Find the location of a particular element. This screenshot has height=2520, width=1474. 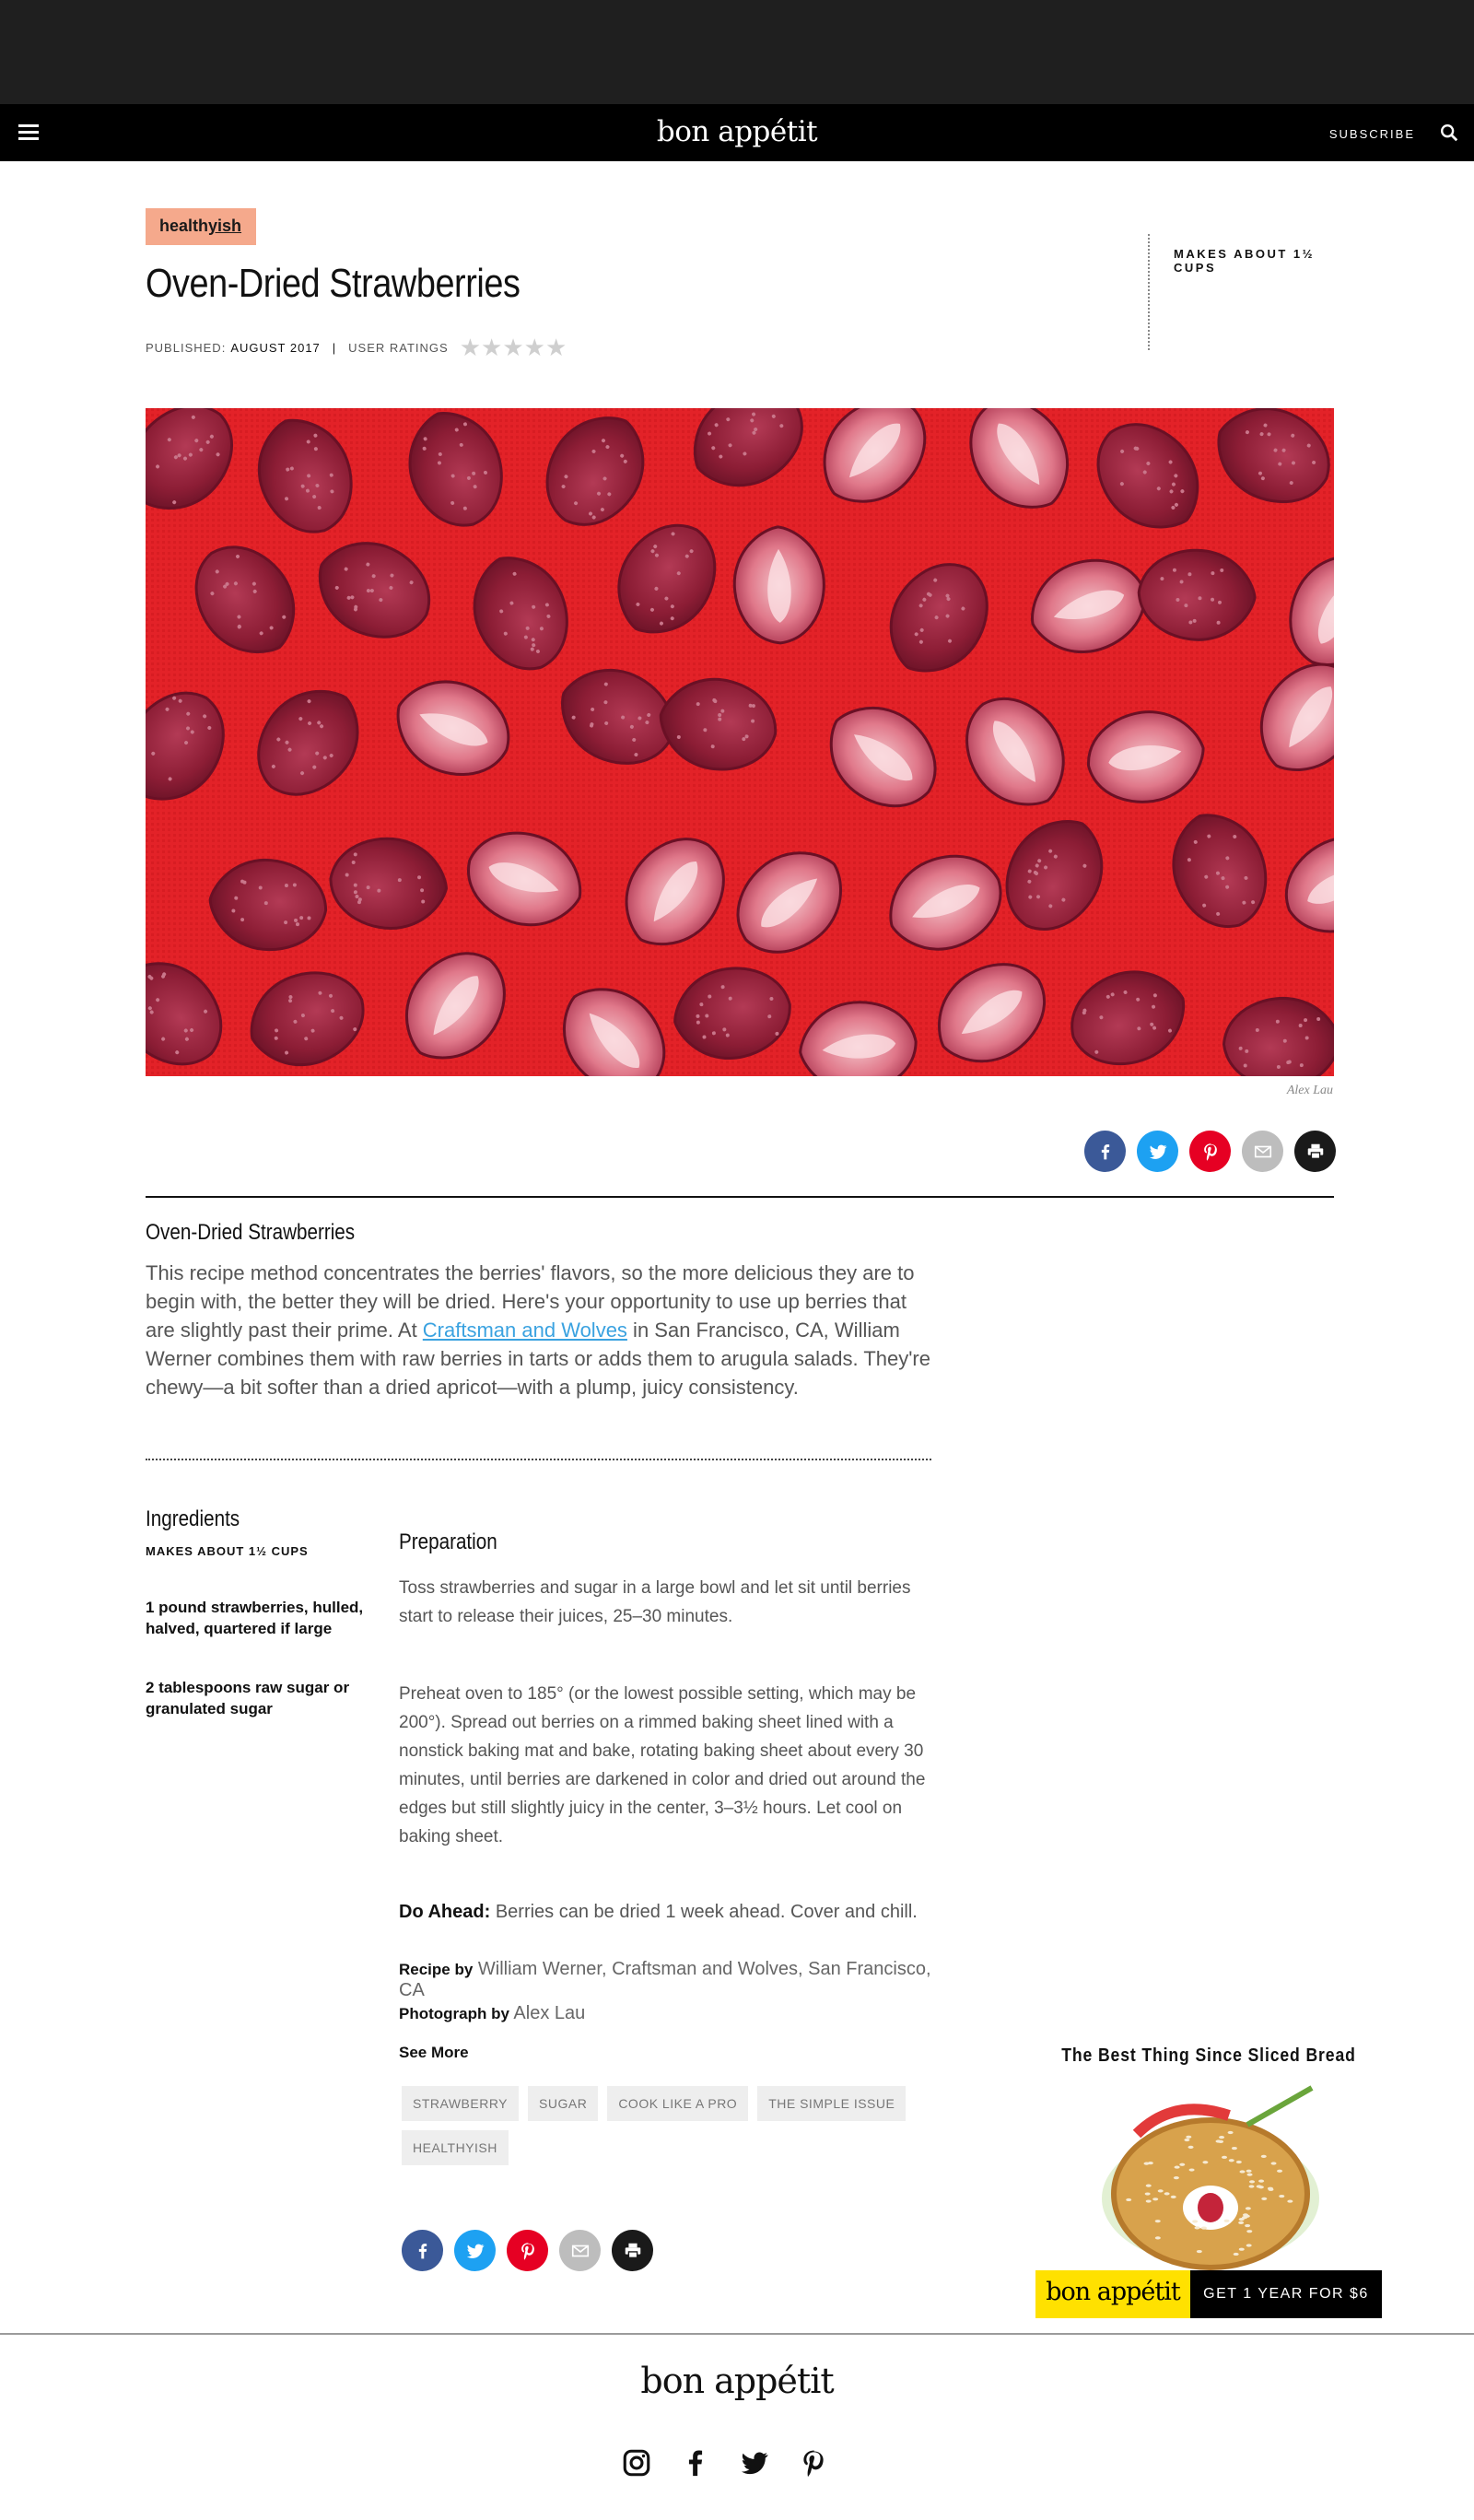

page-title: Oven-Dried Strawberries is located at coordinates (333, 283).